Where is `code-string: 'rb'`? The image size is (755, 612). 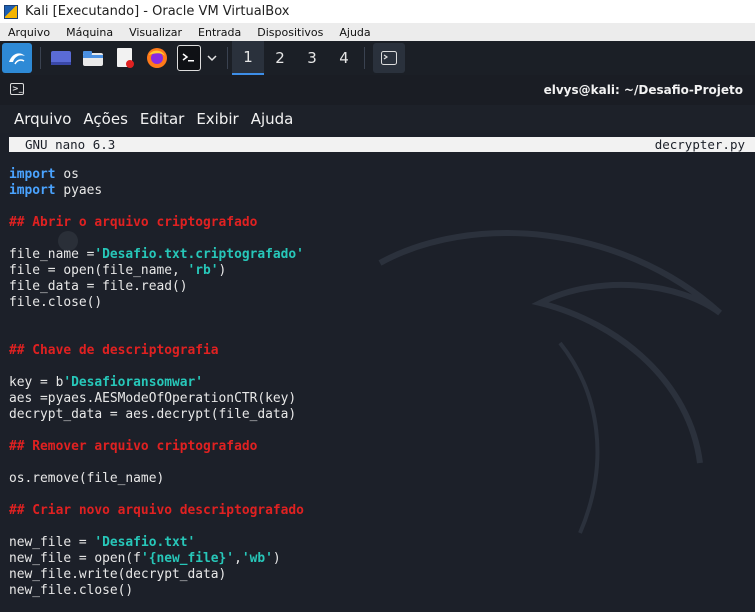
code-string: 'rb' is located at coordinates (203, 270).